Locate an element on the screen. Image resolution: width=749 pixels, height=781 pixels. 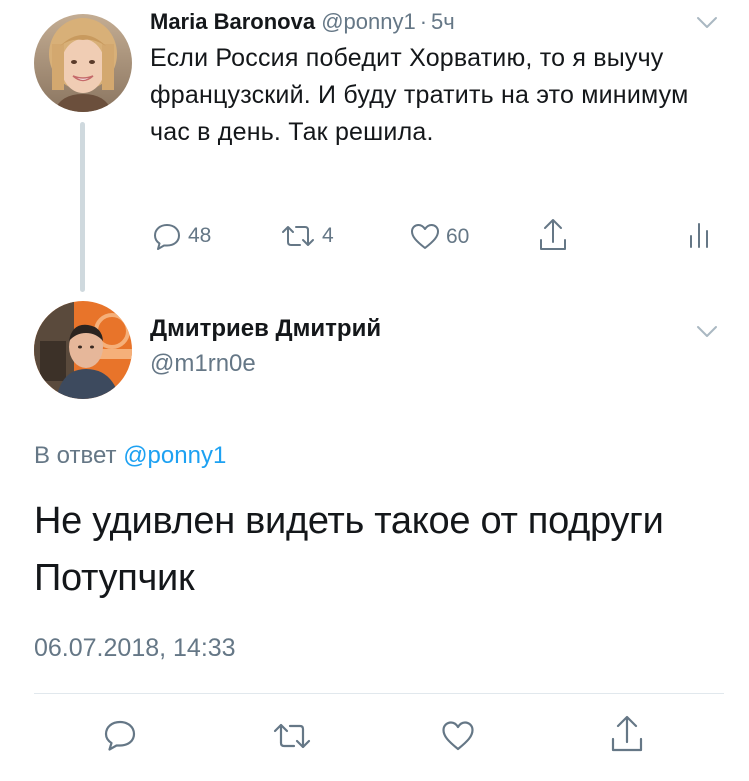
parent-display-name: Maria Baronova is located at coordinates (232, 21).